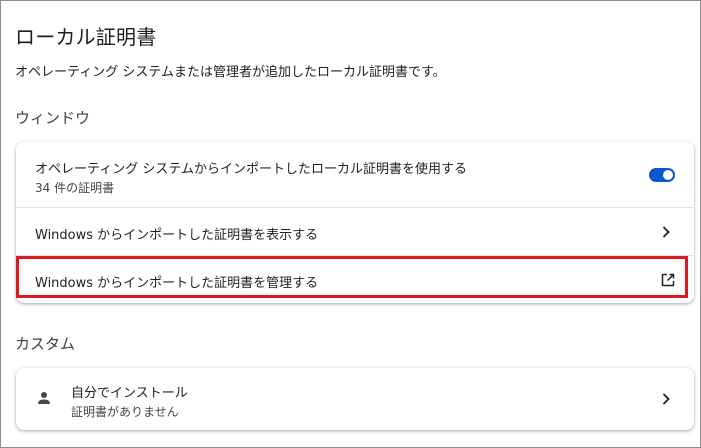 The height and width of the screenshot is (448, 701). I want to click on section-label-window: ウィンドウ, so click(53, 118).